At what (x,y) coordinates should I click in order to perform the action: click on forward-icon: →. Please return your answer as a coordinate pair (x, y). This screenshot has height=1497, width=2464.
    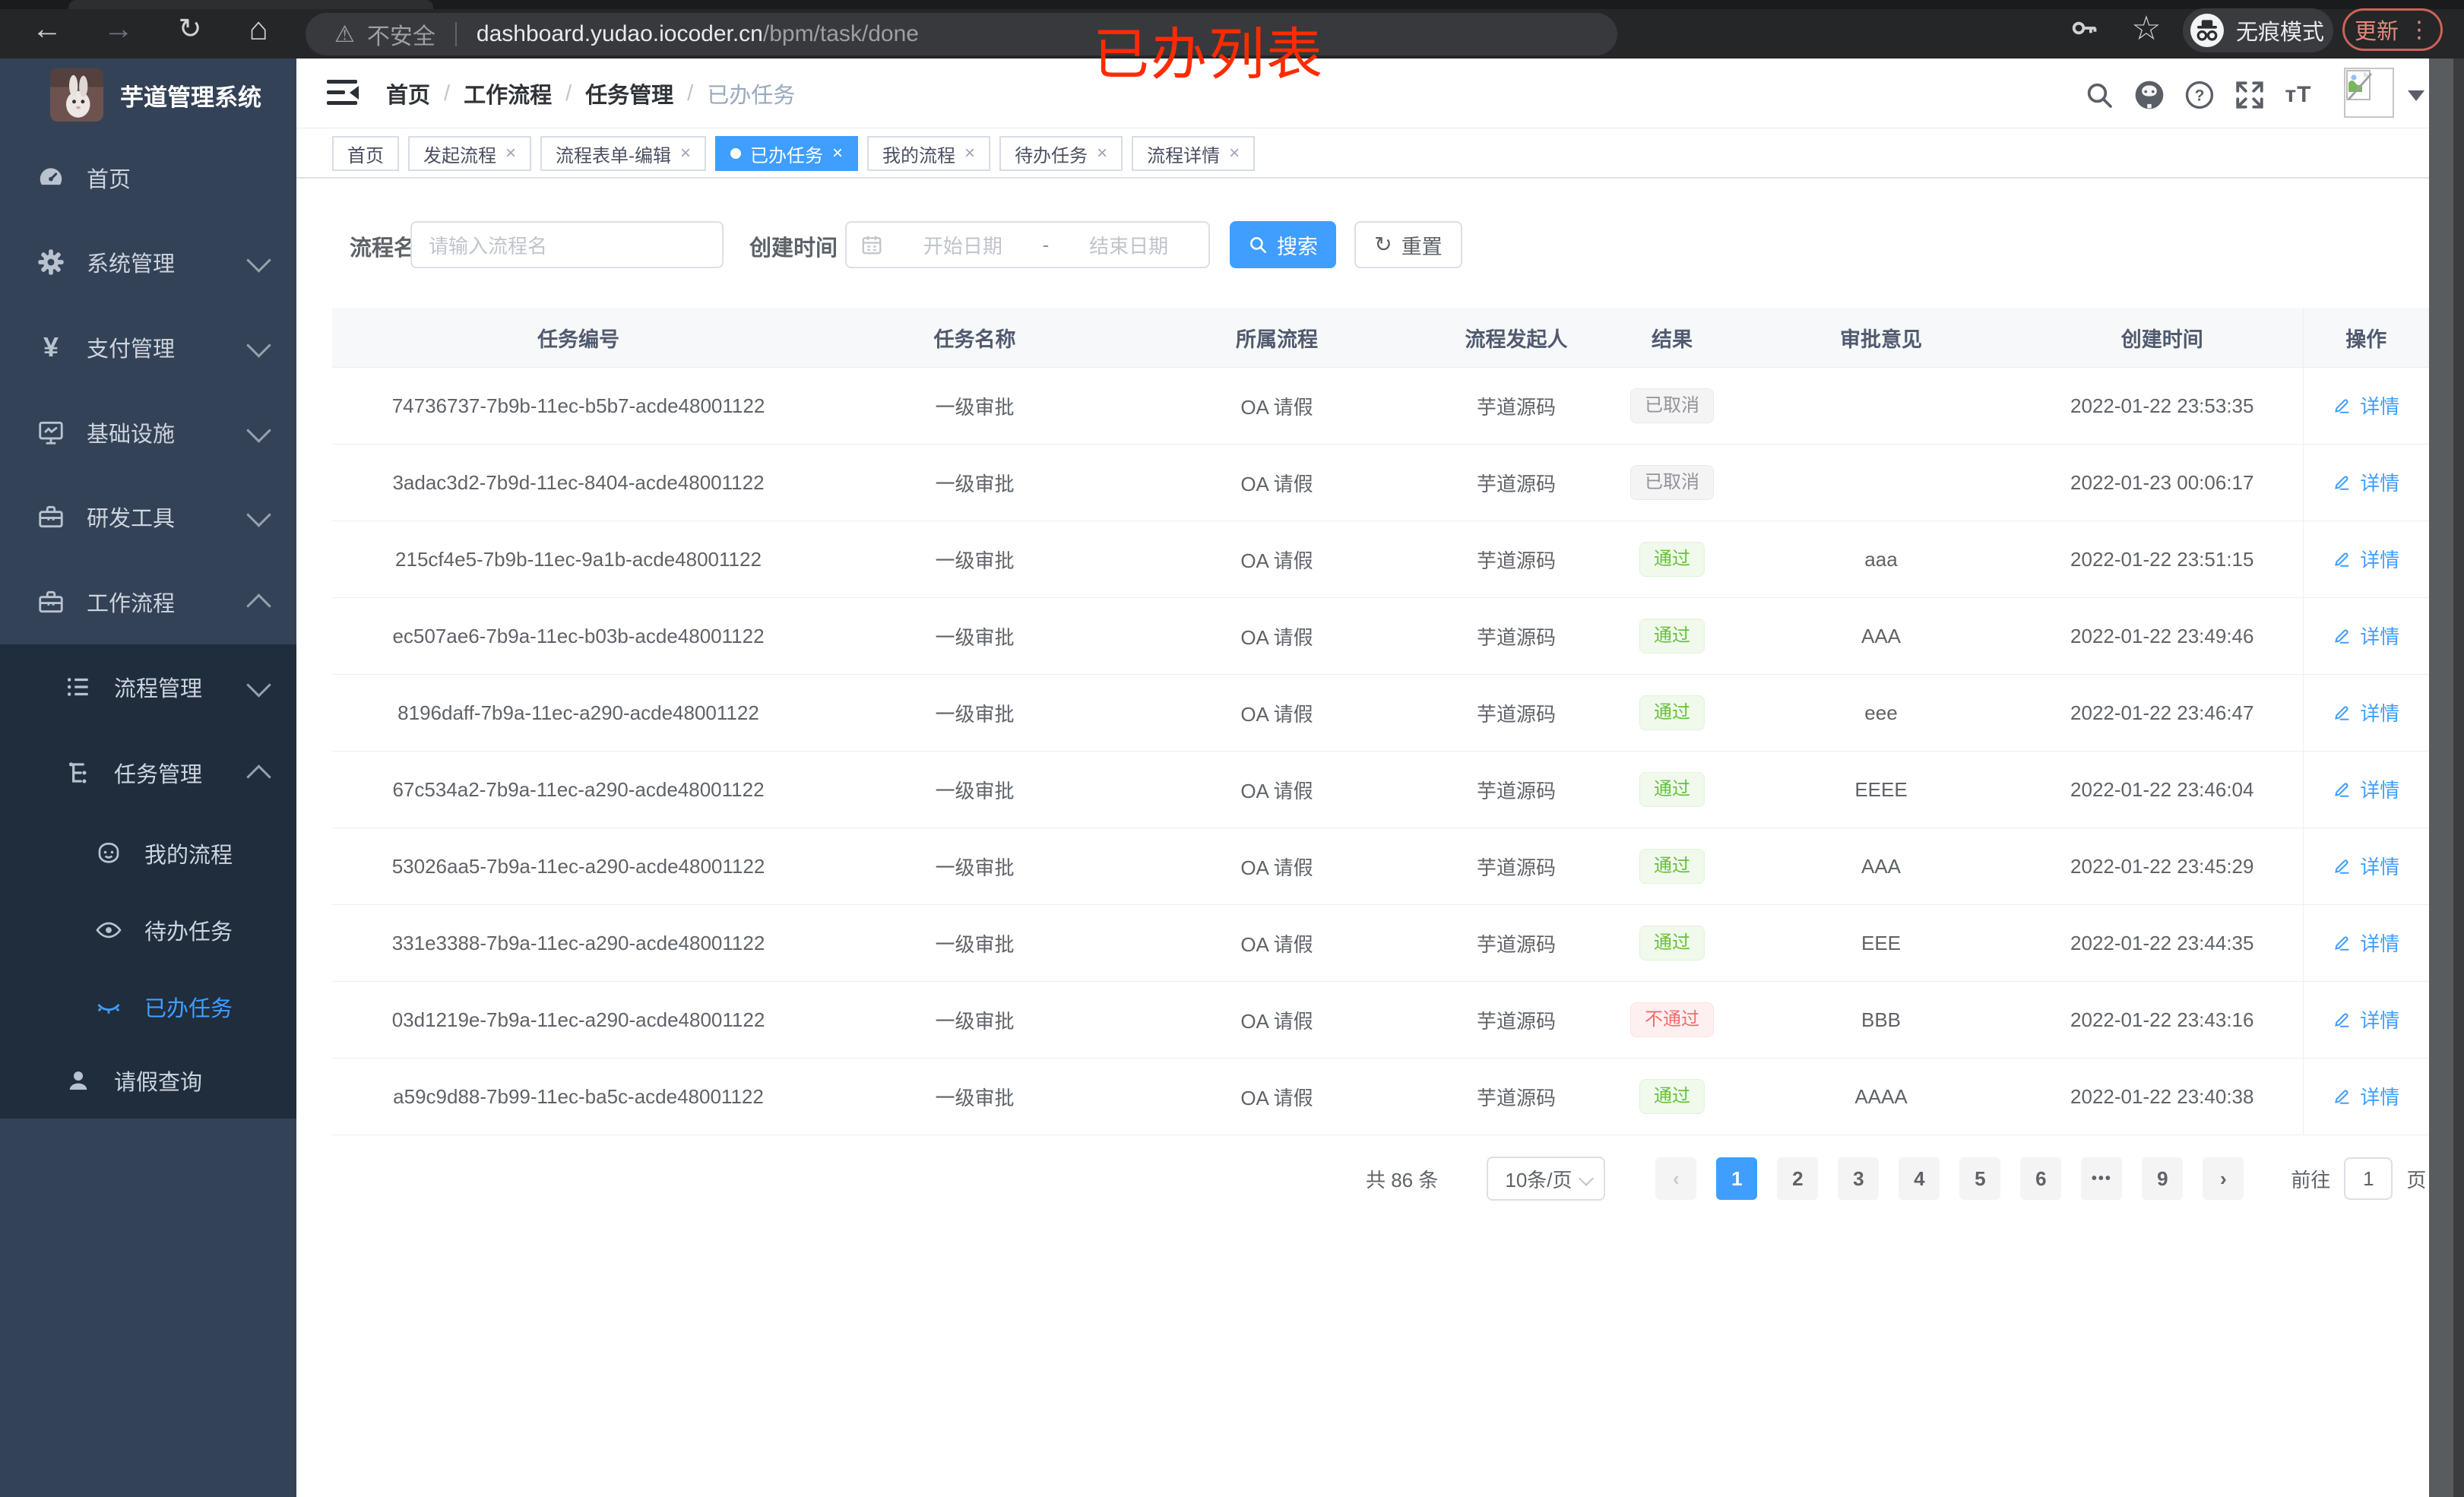
    Looking at the image, I should click on (118, 29).